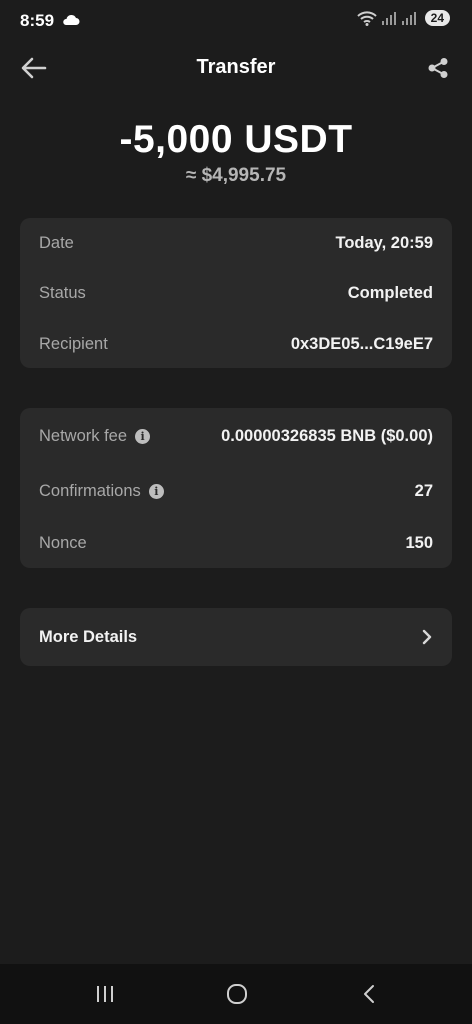 The image size is (472, 1024). I want to click on network-label: Network fee i, so click(95, 436).